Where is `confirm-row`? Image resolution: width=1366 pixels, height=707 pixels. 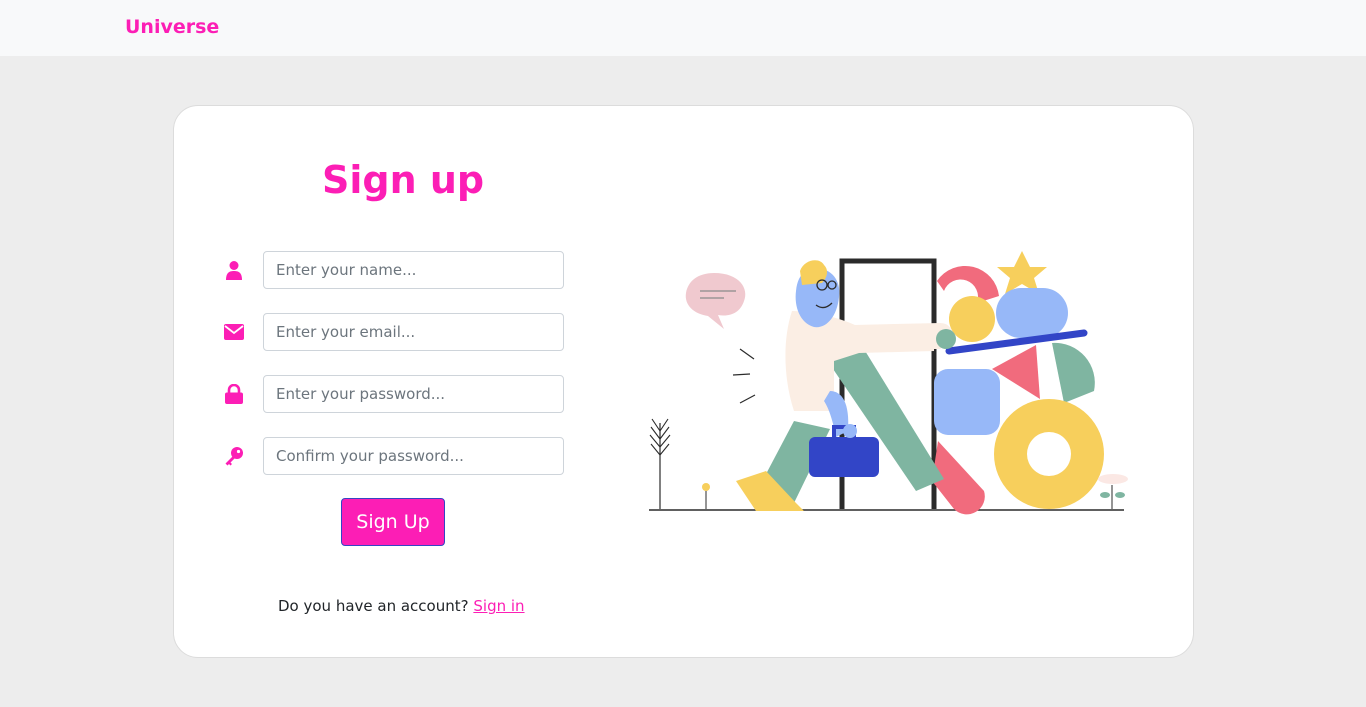 confirm-row is located at coordinates (393, 456).